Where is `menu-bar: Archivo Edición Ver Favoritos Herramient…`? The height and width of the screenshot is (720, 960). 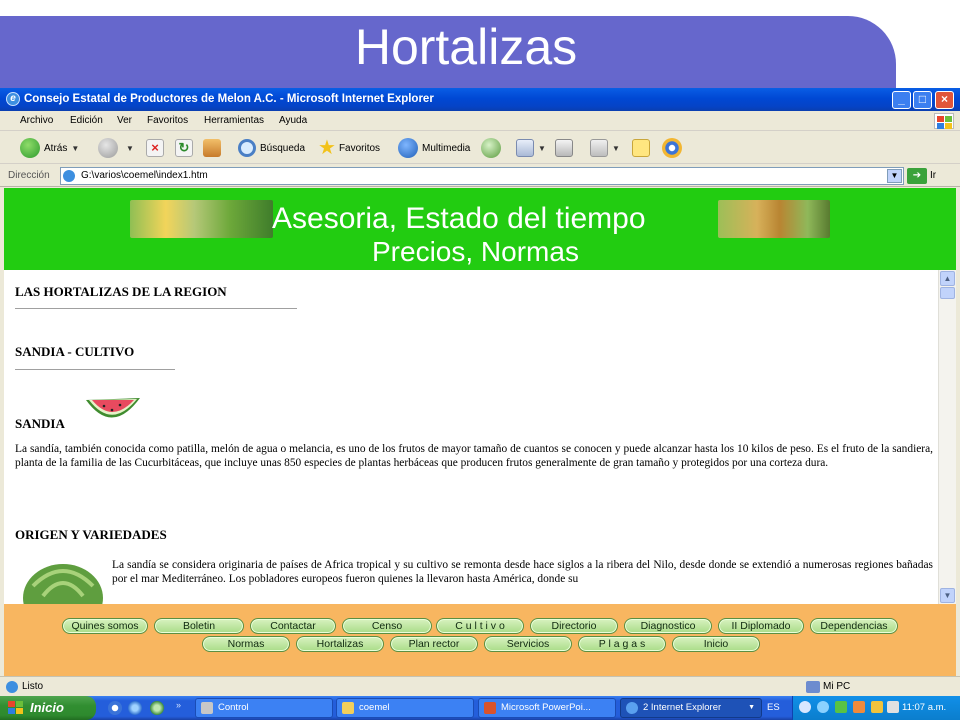 menu-bar: Archivo Edición Ver Favoritos Herramient… is located at coordinates (480, 121).